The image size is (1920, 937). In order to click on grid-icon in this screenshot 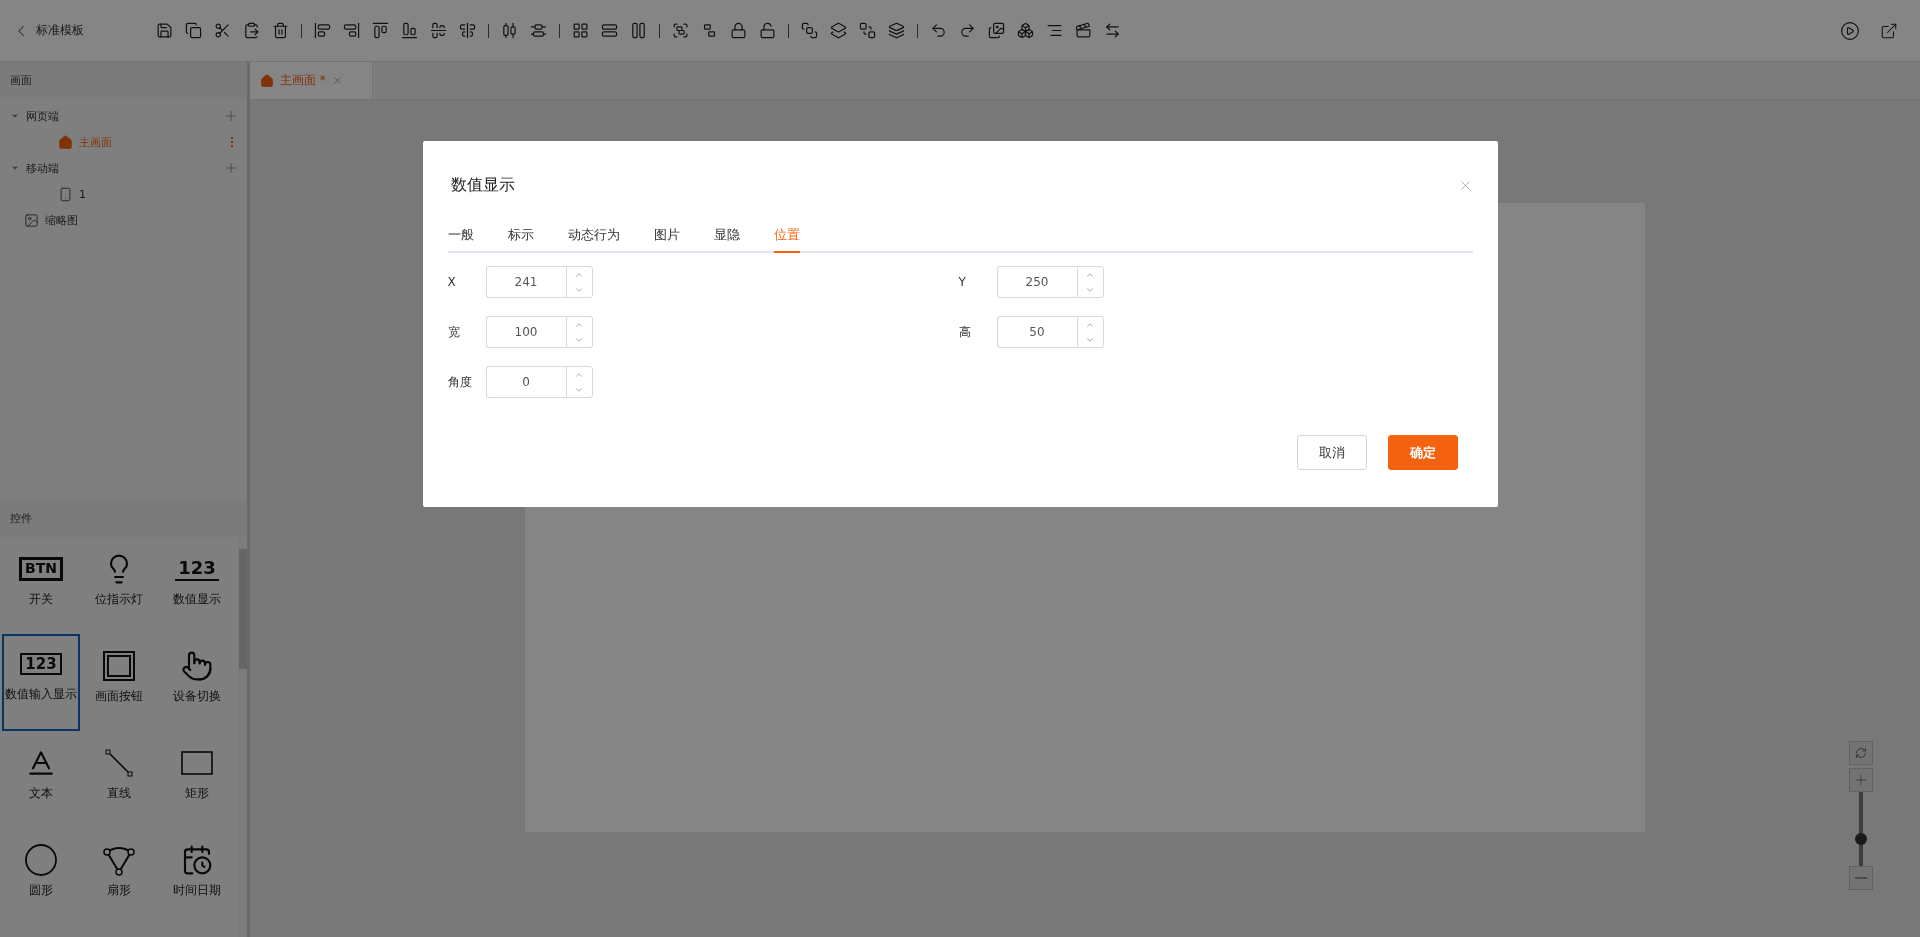, I will do `click(580, 30)`.